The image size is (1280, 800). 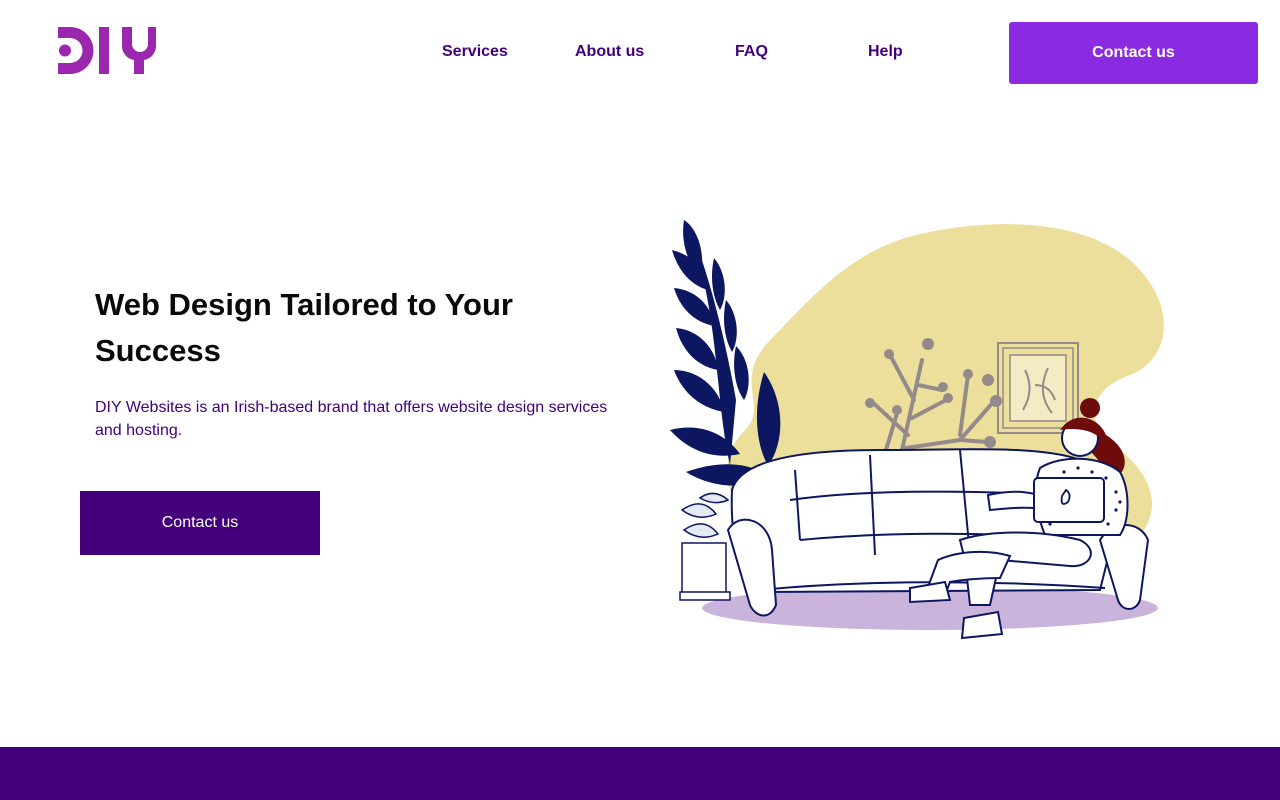 I want to click on site-header: Services About us FAQ Help Contact us, so click(x=640, y=52).